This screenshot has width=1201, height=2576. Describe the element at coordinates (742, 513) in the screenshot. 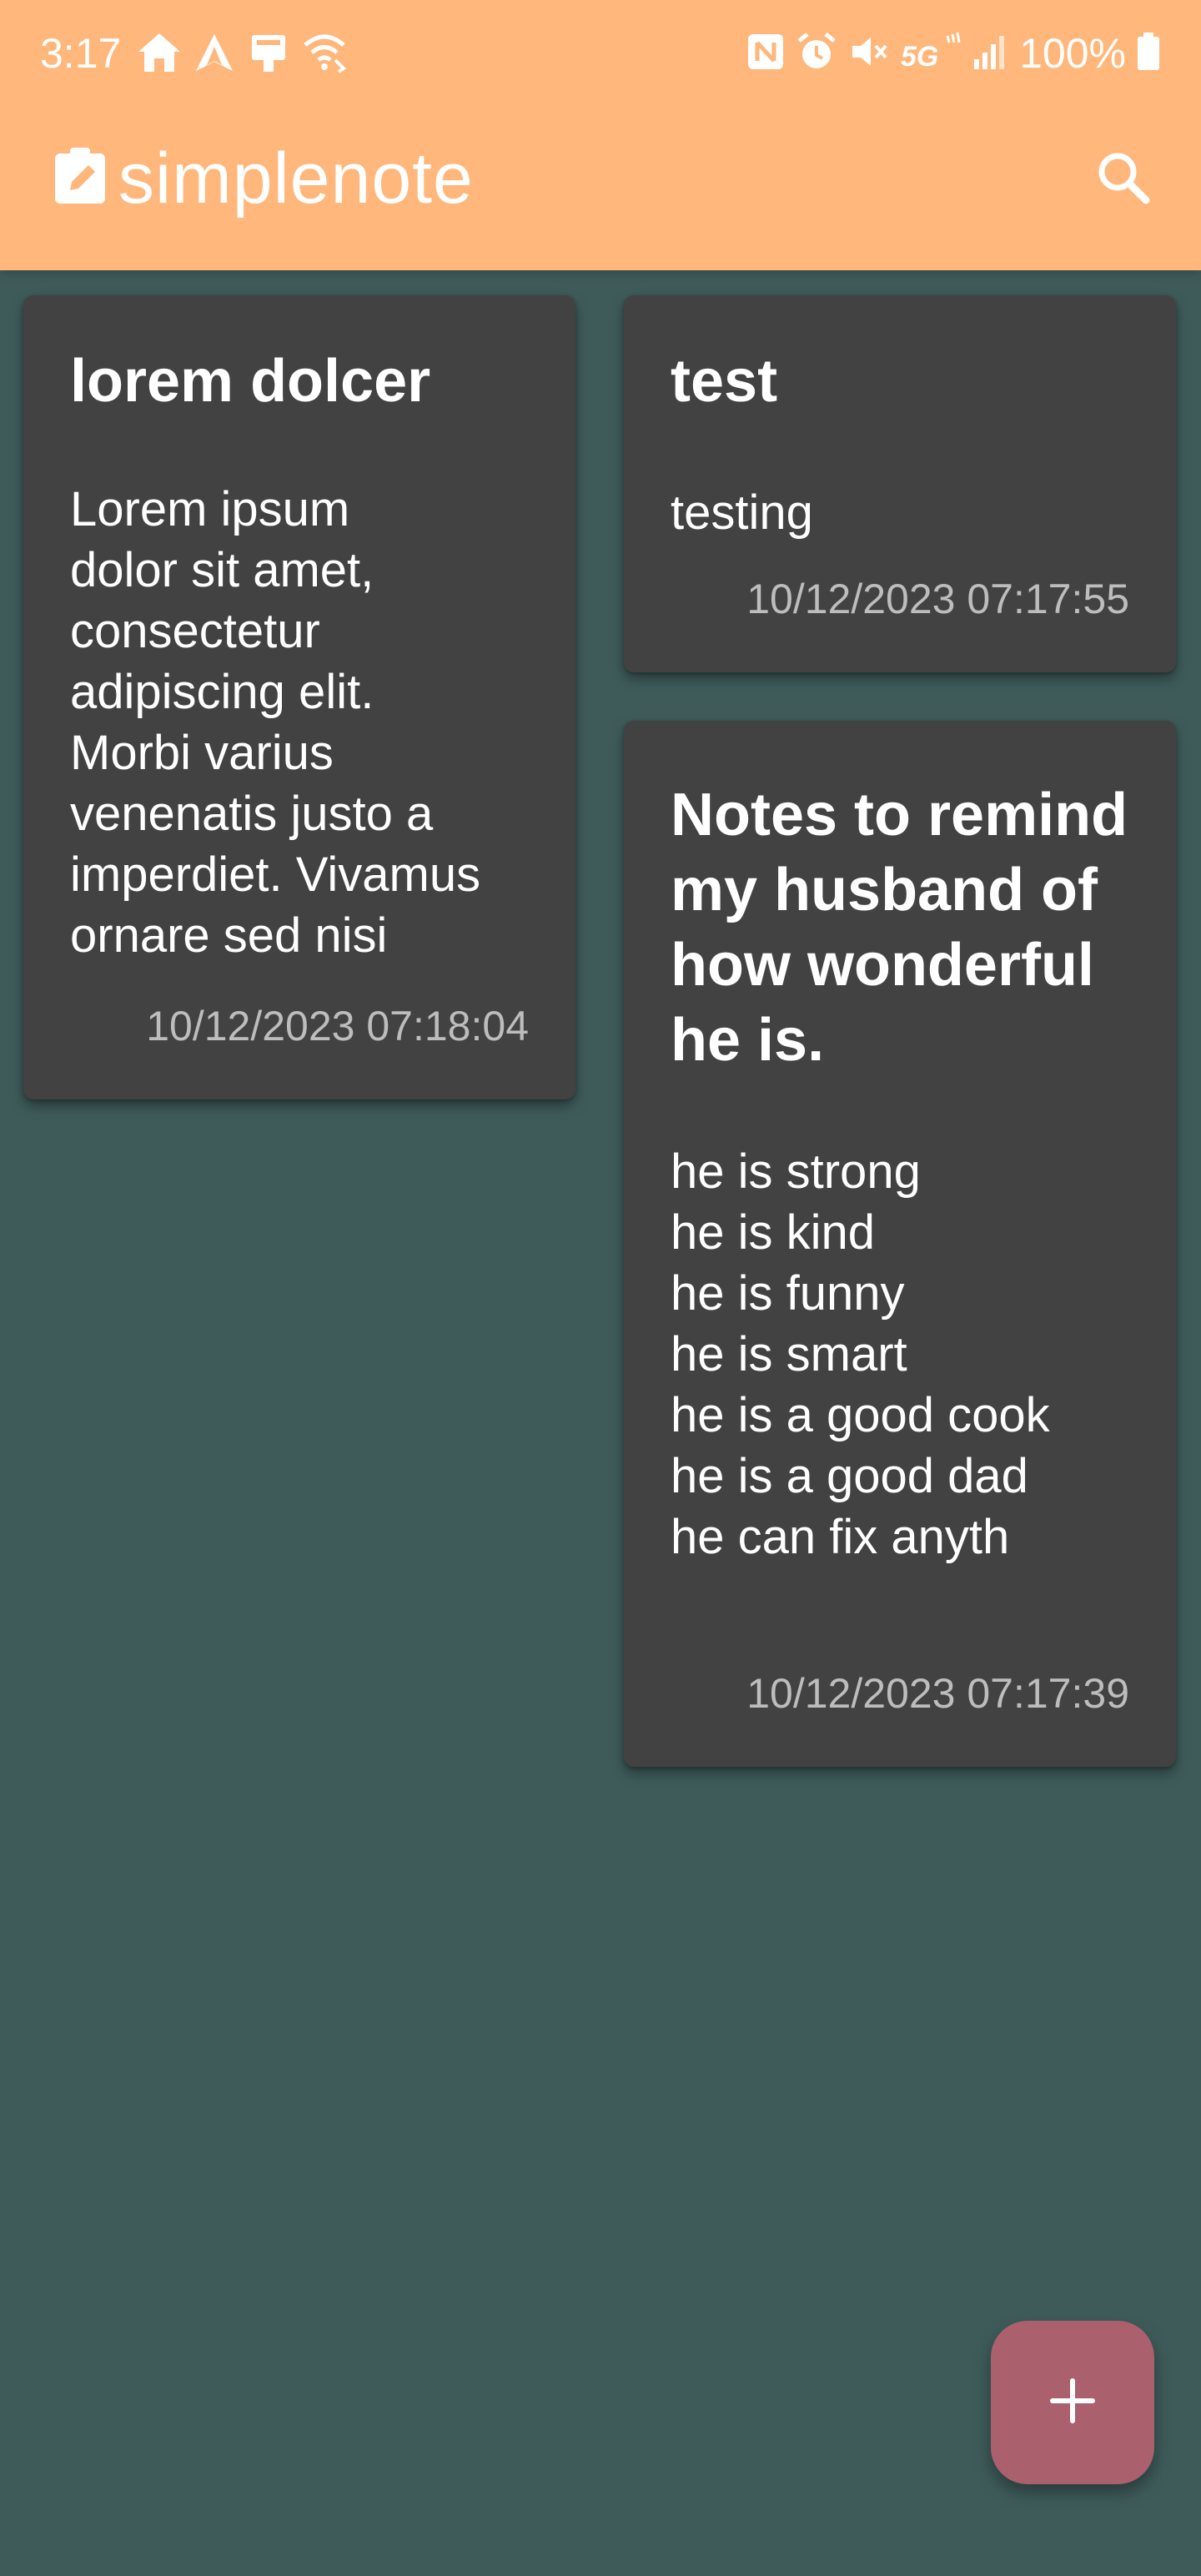

I see `note-body: testing` at that location.